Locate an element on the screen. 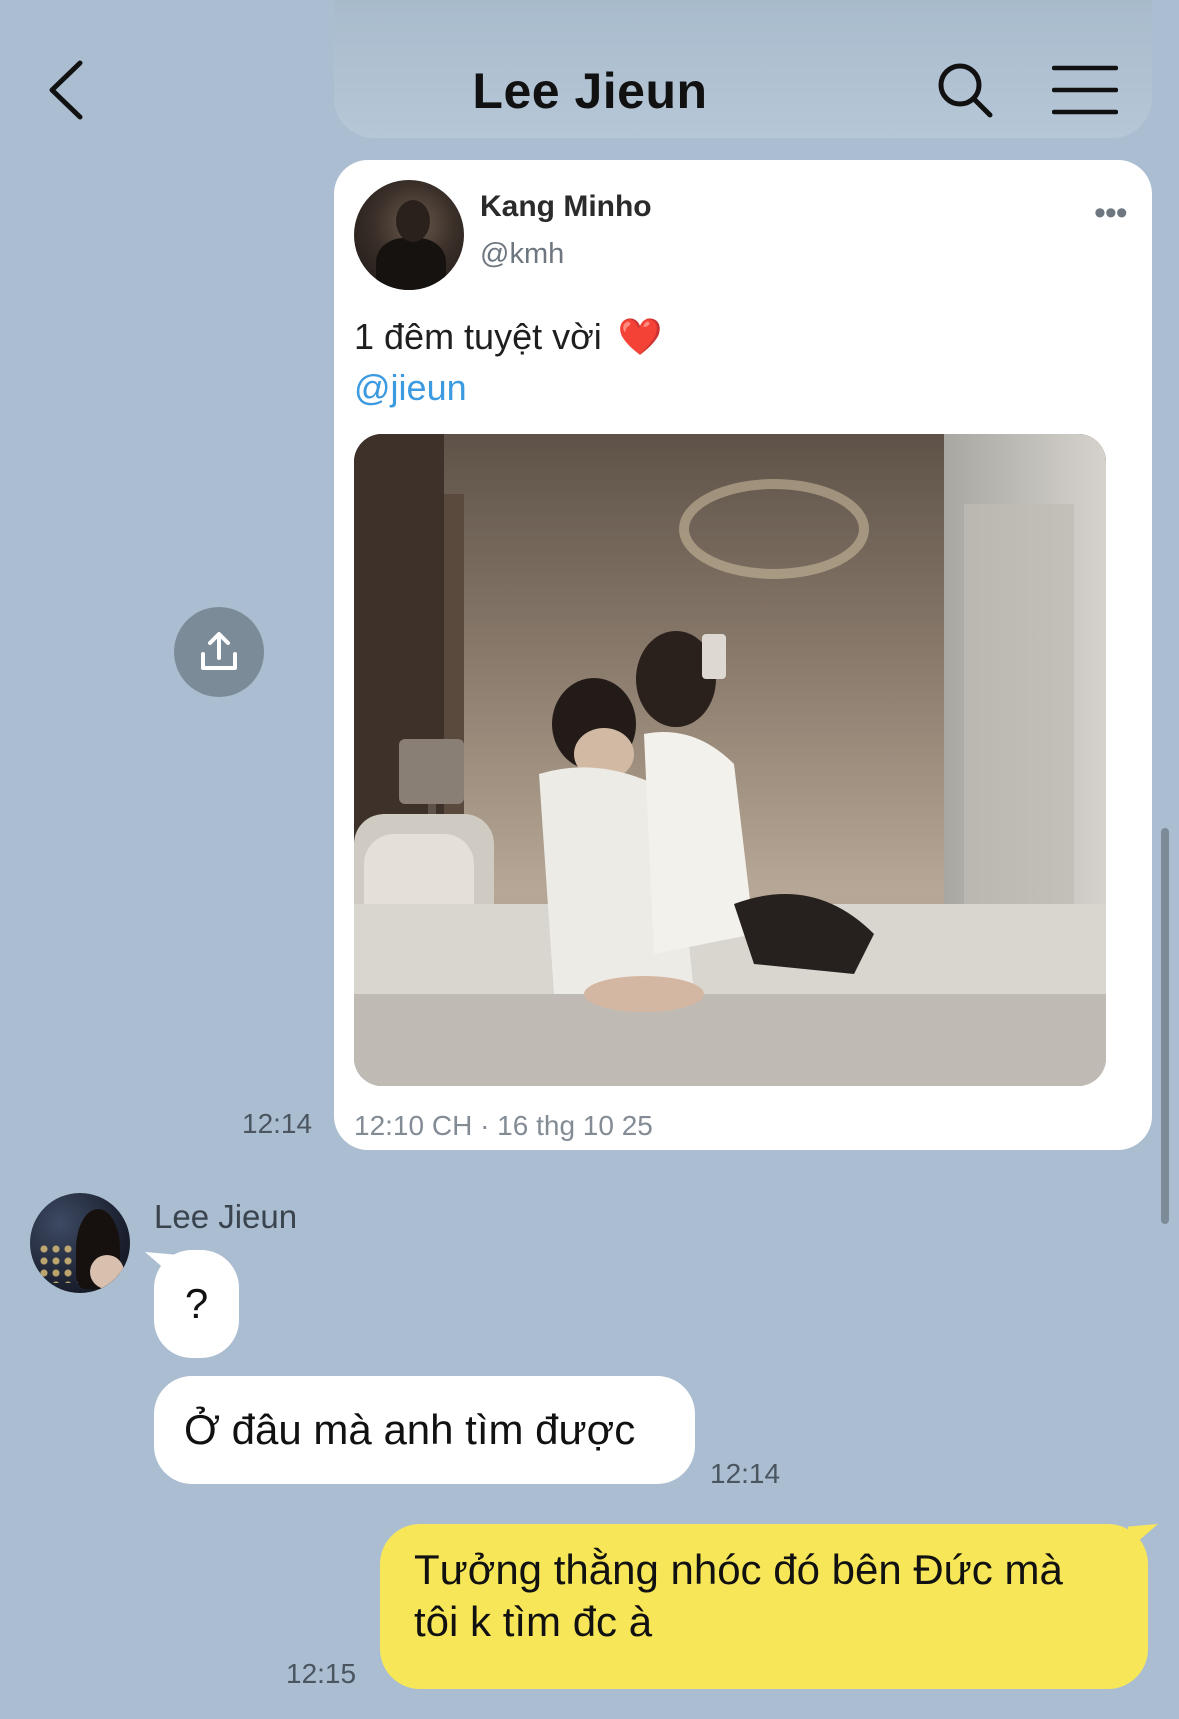  more-options-icon: ••• is located at coordinates (1111, 213).